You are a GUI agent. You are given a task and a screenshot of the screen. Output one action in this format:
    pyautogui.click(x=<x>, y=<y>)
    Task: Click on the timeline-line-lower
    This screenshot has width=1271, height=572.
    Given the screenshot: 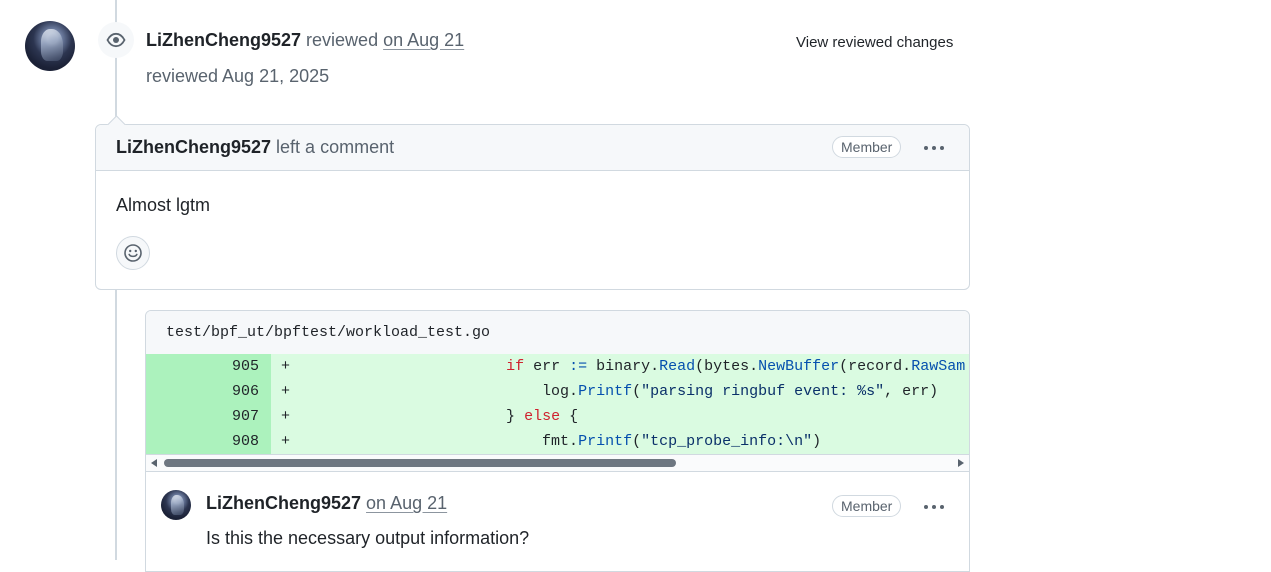 What is the action you would take?
    pyautogui.click(x=116, y=424)
    